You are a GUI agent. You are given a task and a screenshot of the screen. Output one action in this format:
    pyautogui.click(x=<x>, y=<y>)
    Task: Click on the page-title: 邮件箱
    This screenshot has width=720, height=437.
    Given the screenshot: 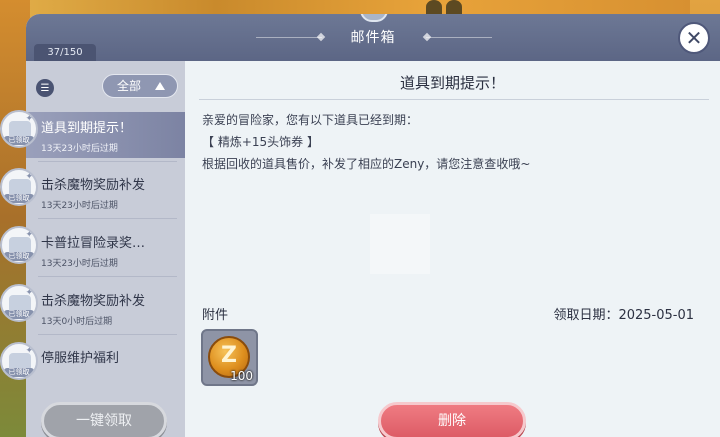 What is the action you would take?
    pyautogui.click(x=373, y=38)
    